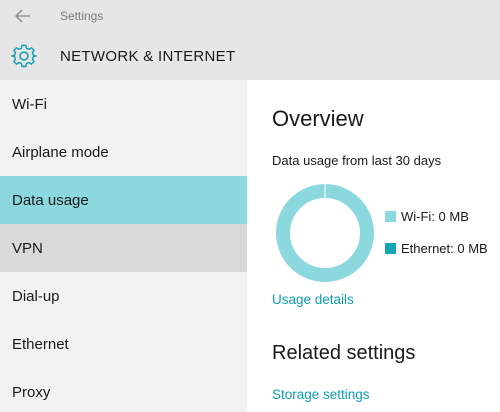  What do you see at coordinates (40, 344) in the screenshot?
I see `sidebar-item-label: Ethernet` at bounding box center [40, 344].